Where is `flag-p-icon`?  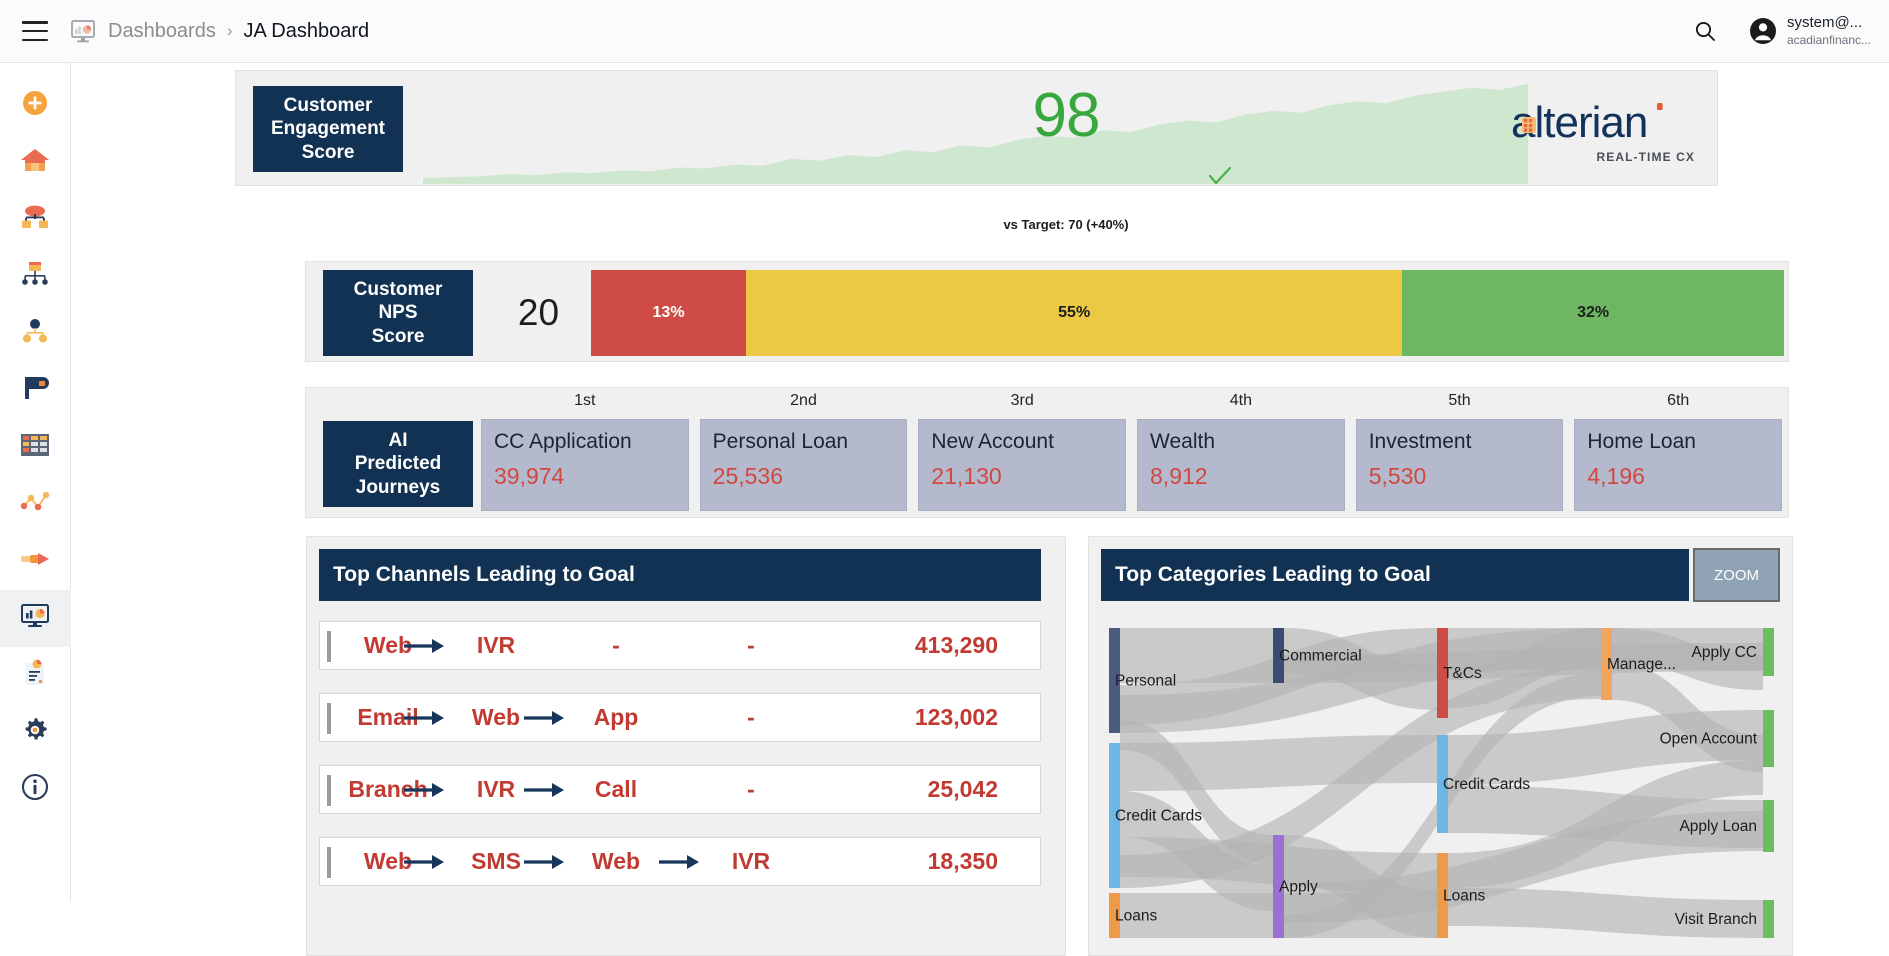 flag-p-icon is located at coordinates (35, 390).